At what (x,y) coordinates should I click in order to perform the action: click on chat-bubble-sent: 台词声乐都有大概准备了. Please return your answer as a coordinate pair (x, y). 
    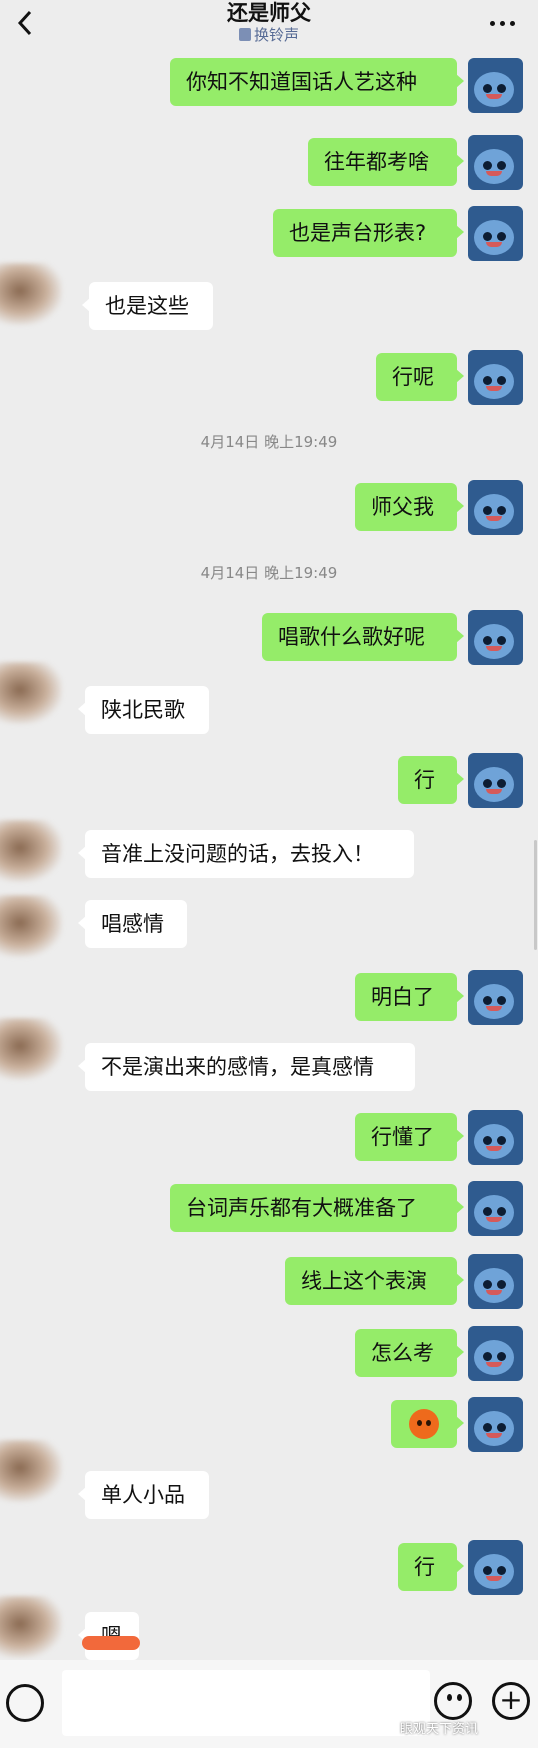
    Looking at the image, I should click on (317, 1208).